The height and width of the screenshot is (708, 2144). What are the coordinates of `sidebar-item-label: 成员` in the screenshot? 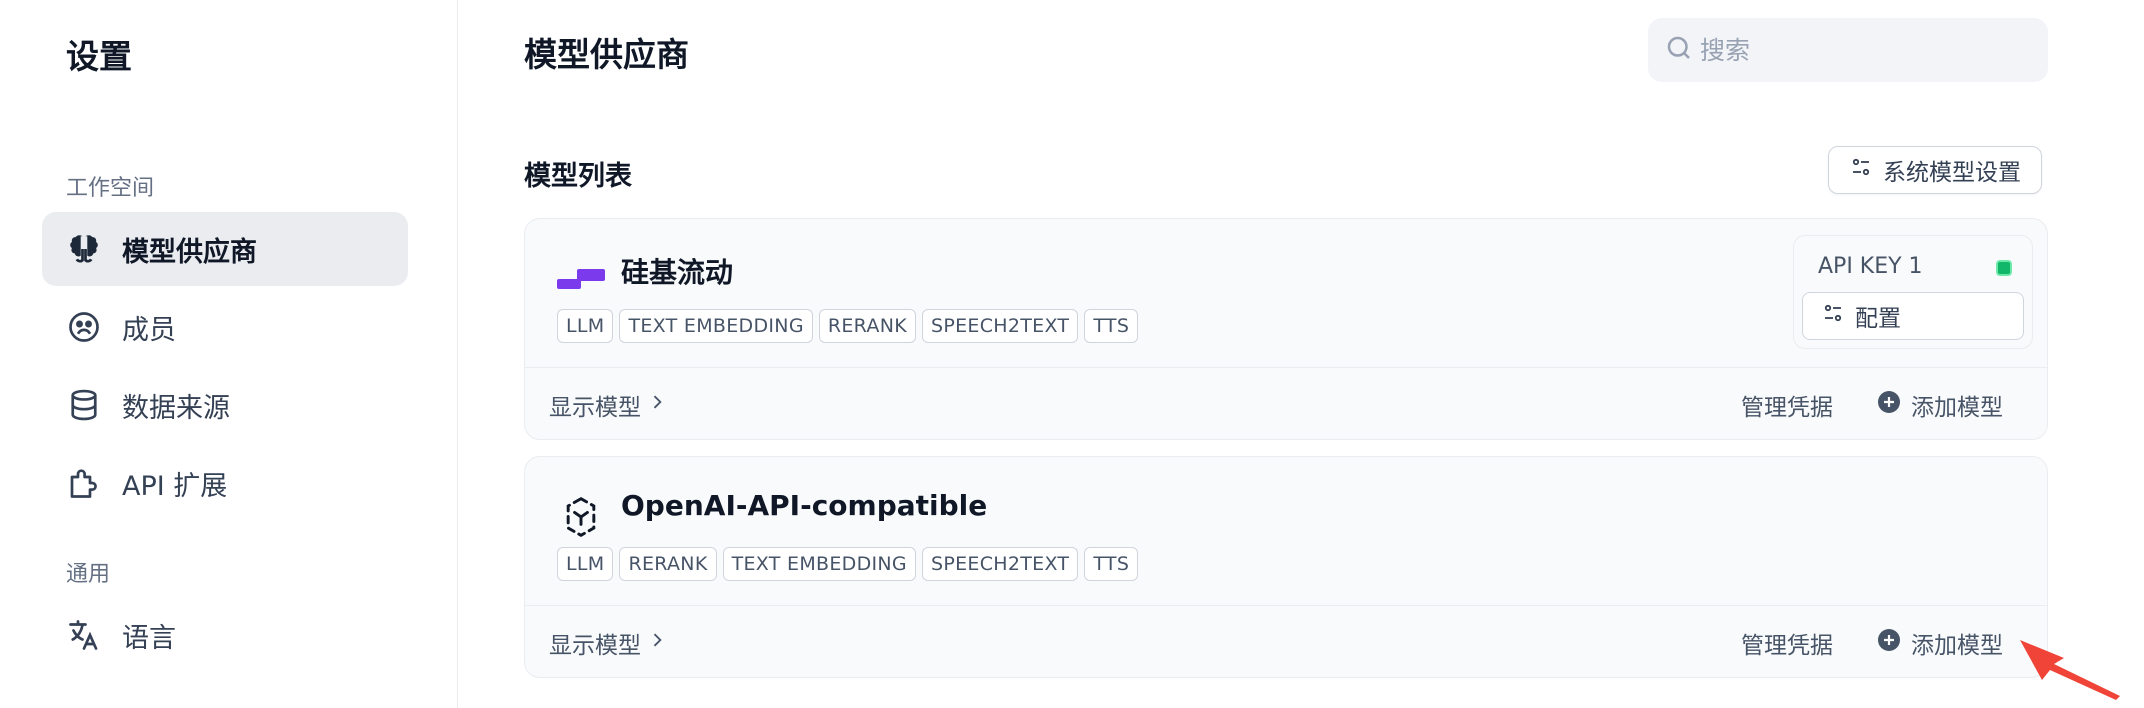 It's located at (149, 330).